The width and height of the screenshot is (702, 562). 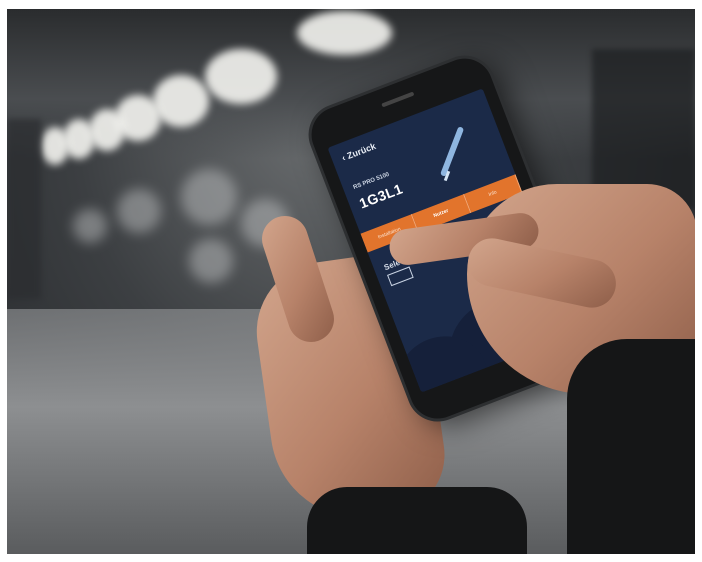 What do you see at coordinates (24, 209) in the screenshot?
I see `garage-pillar` at bounding box center [24, 209].